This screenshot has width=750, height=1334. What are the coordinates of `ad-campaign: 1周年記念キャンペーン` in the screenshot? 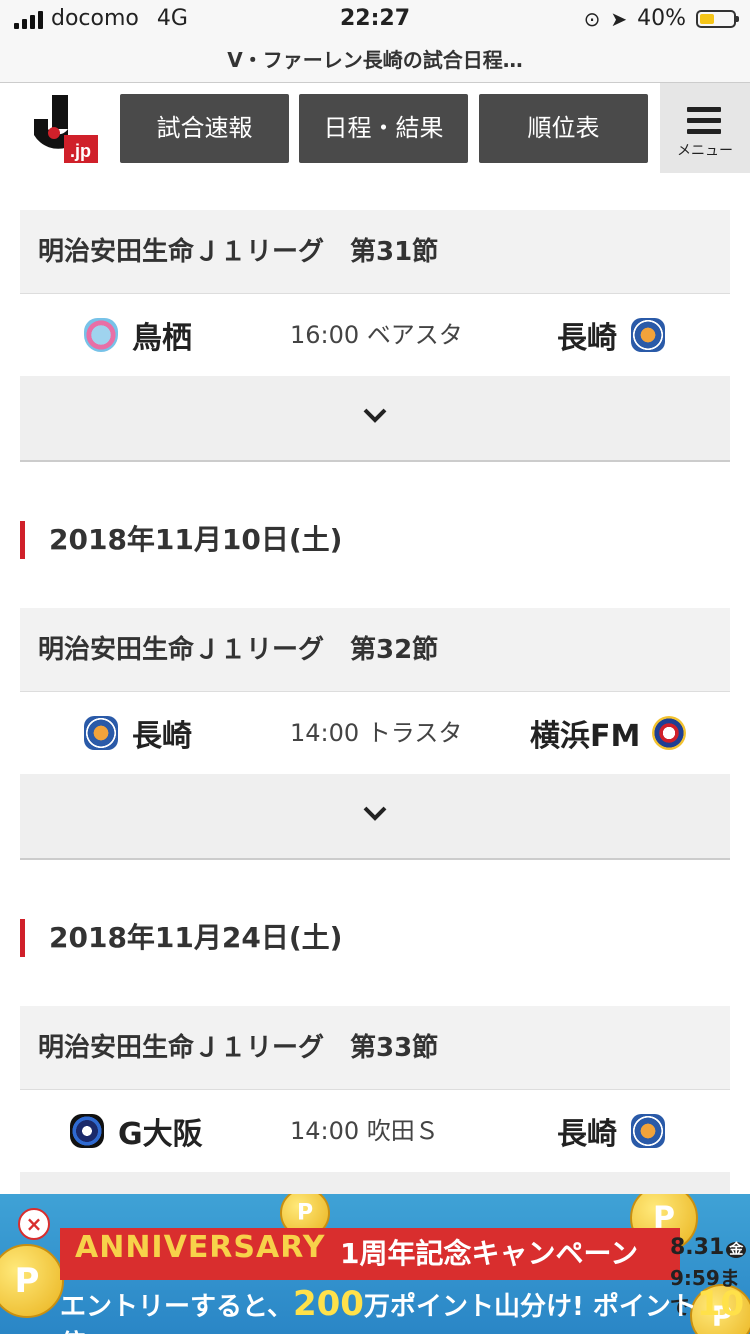 It's located at (489, 1253).